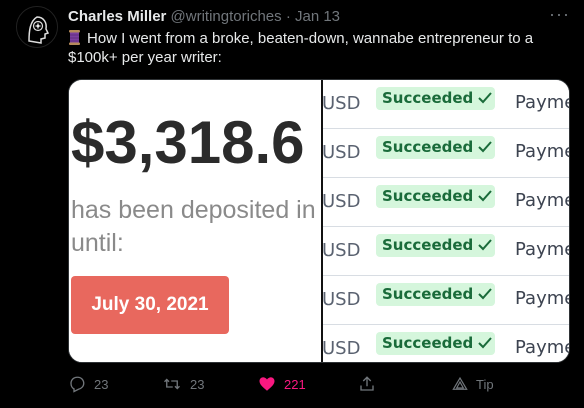 This screenshot has width=584, height=408. Describe the element at coordinates (267, 384) in the screenshot. I see `heart-icon` at that location.